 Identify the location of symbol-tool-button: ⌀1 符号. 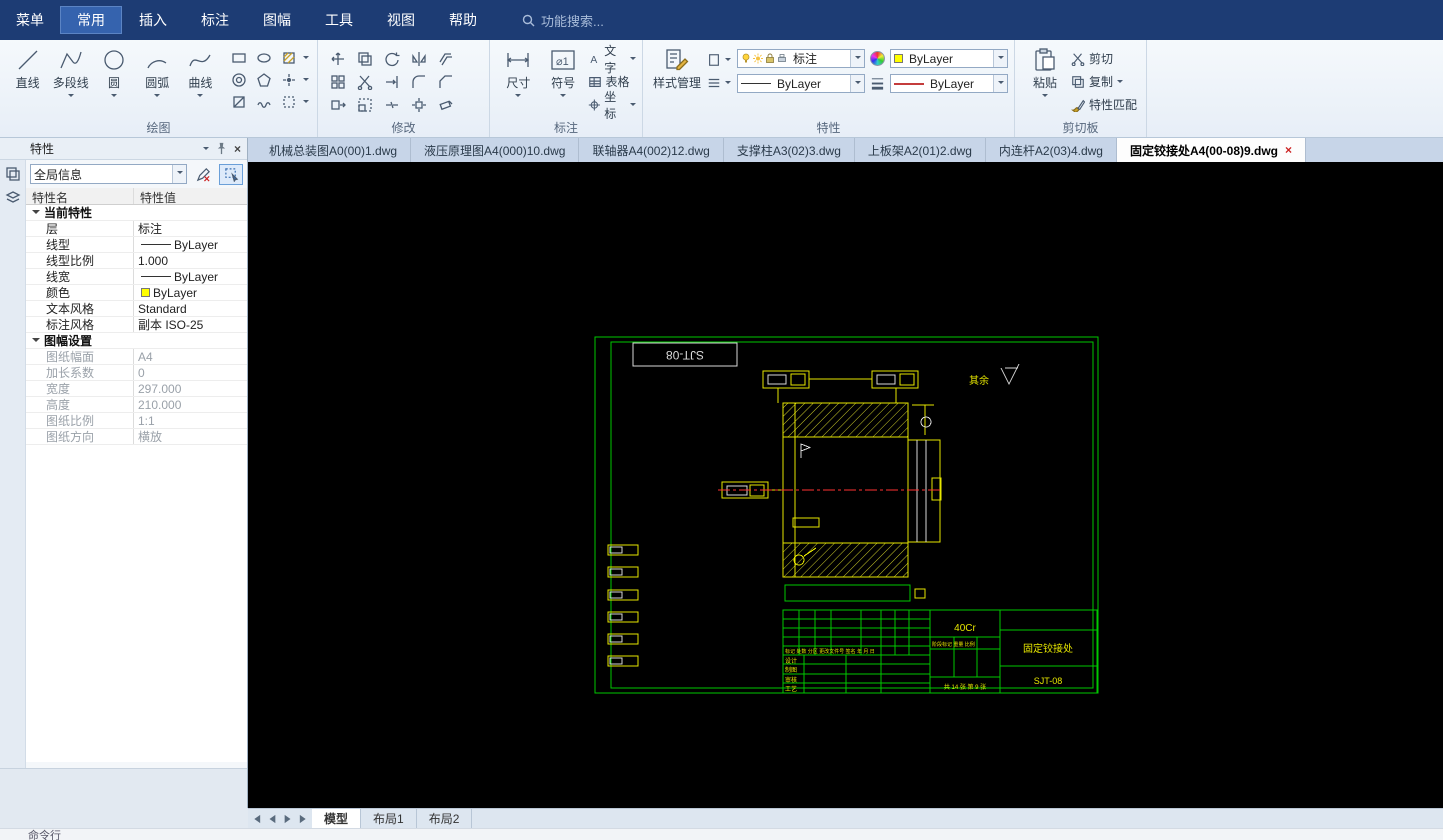
(563, 72).